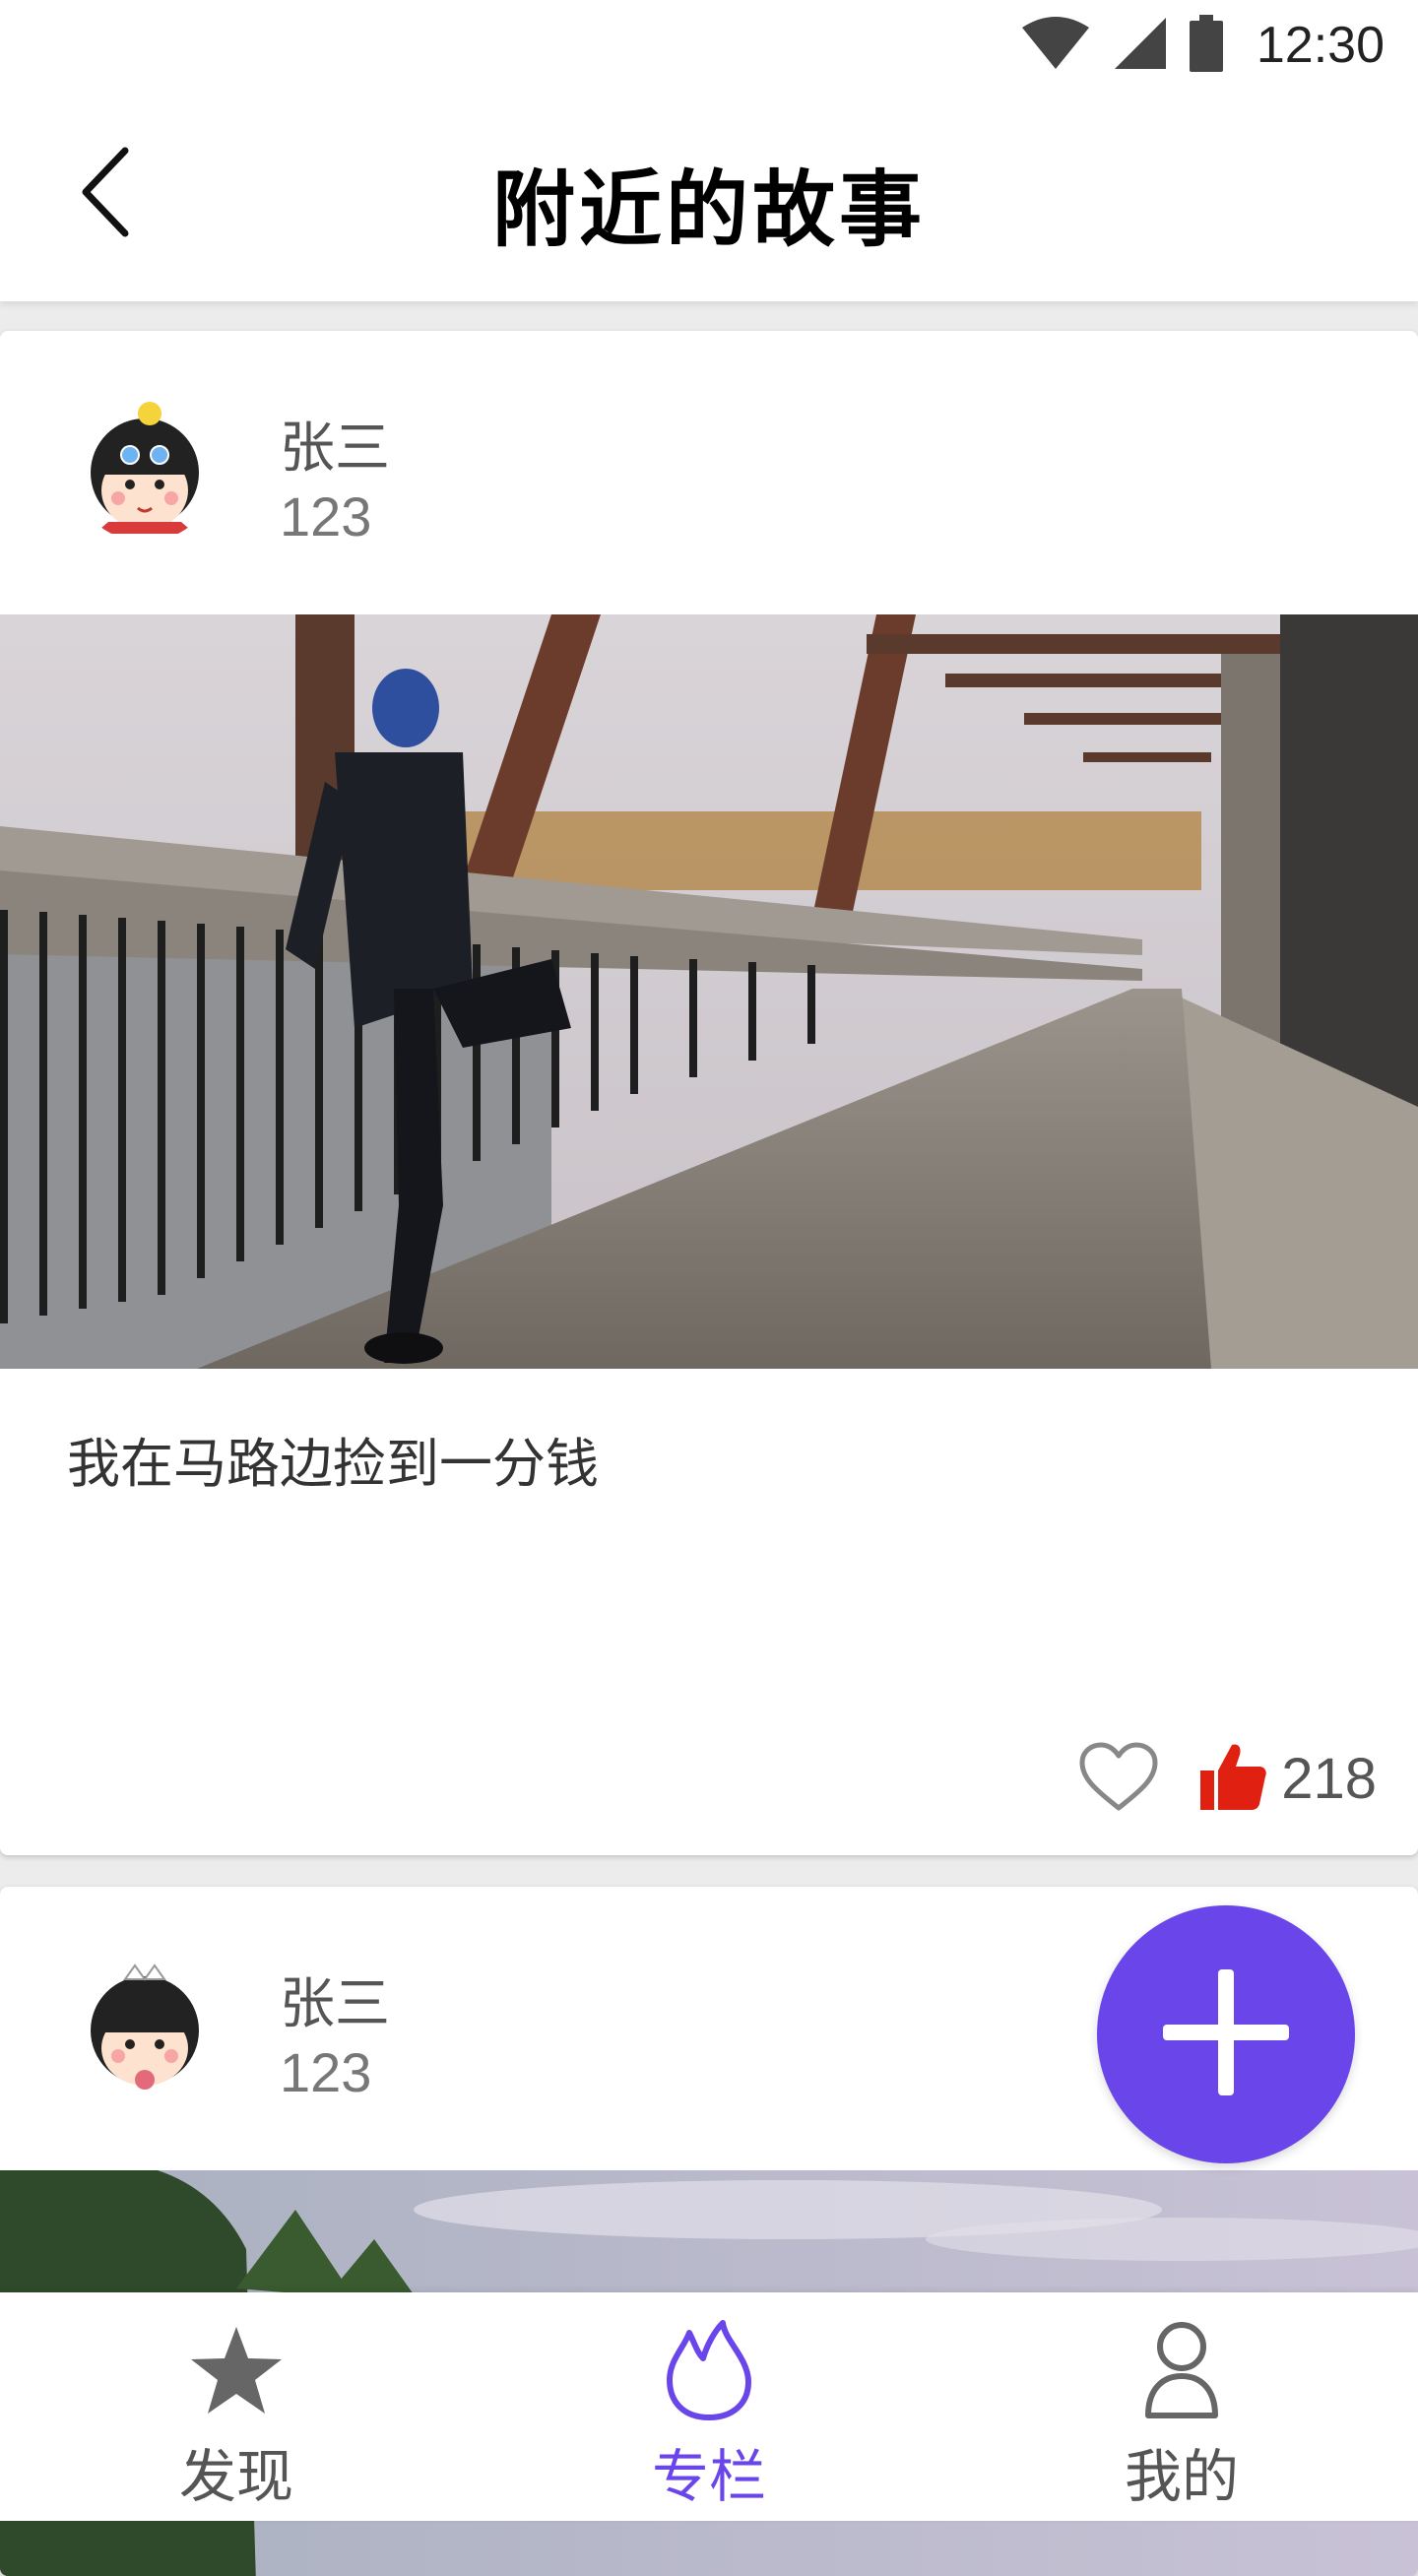 The width and height of the screenshot is (1418, 2576). What do you see at coordinates (1182, 2370) in the screenshot?
I see `person-icon` at bounding box center [1182, 2370].